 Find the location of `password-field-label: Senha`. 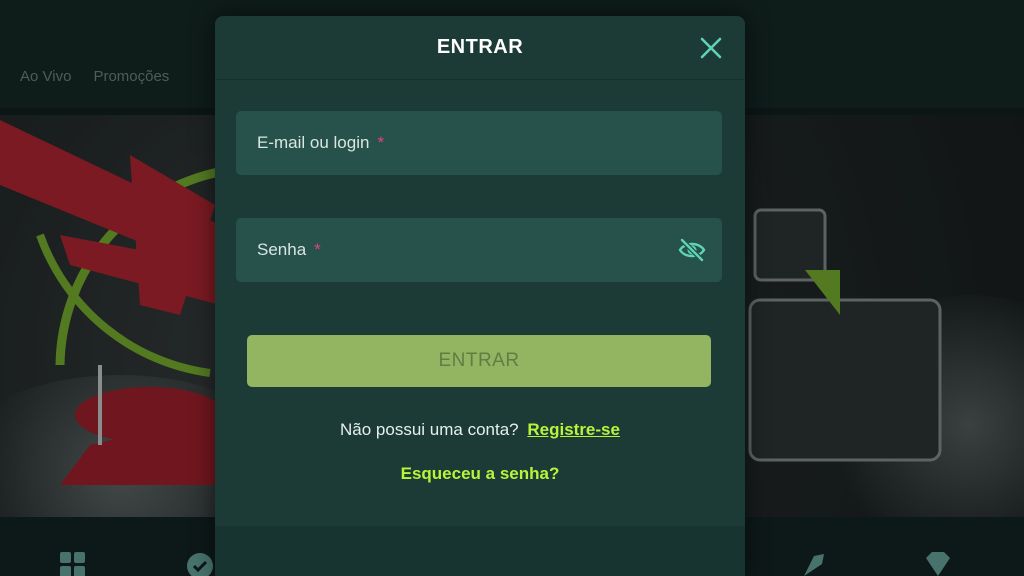

password-field-label: Senha is located at coordinates (282, 249).